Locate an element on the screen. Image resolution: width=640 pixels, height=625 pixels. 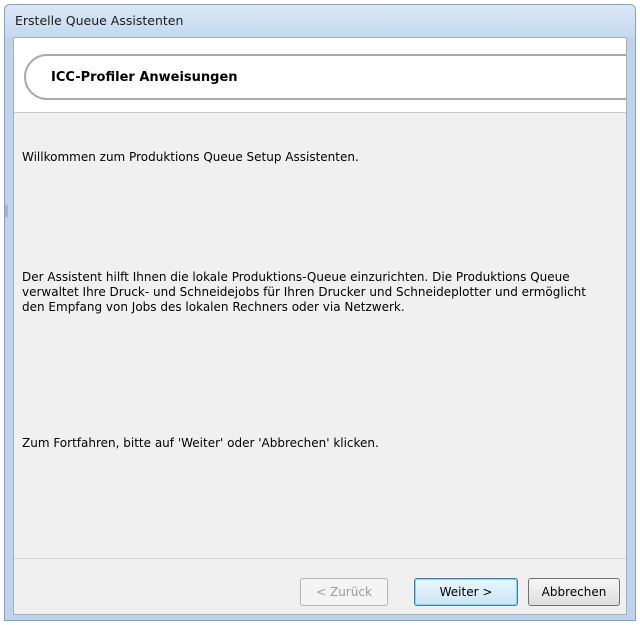
back-button: < Zurück is located at coordinates (344, 592).